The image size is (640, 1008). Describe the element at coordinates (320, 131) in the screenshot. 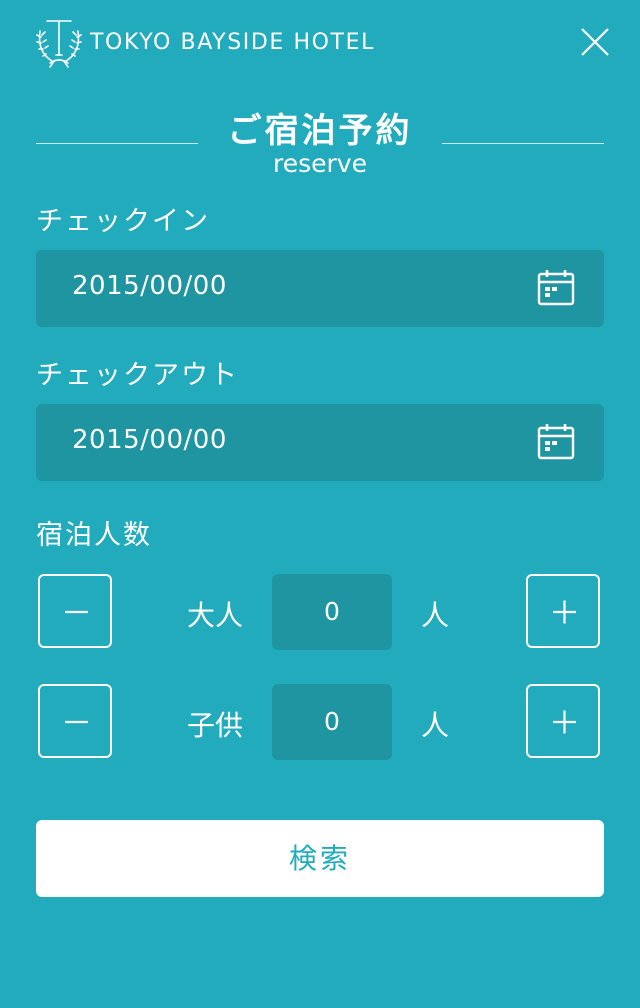

I see `page-title: ご宿泊予約` at that location.